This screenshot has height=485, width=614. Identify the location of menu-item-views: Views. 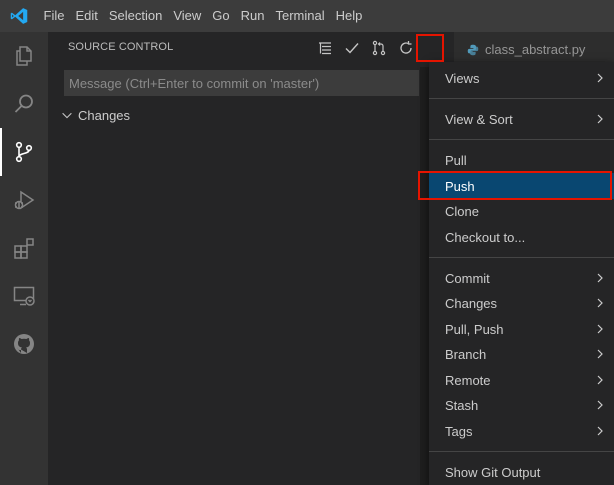
(521, 78).